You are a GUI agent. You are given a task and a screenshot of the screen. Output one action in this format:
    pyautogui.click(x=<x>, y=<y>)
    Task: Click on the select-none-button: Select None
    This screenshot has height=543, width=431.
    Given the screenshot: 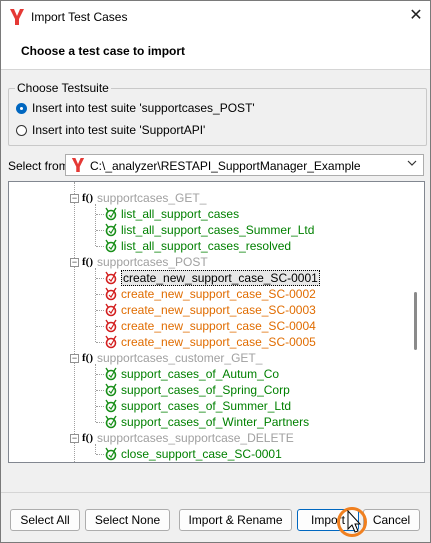 What is the action you would take?
    pyautogui.click(x=127, y=520)
    